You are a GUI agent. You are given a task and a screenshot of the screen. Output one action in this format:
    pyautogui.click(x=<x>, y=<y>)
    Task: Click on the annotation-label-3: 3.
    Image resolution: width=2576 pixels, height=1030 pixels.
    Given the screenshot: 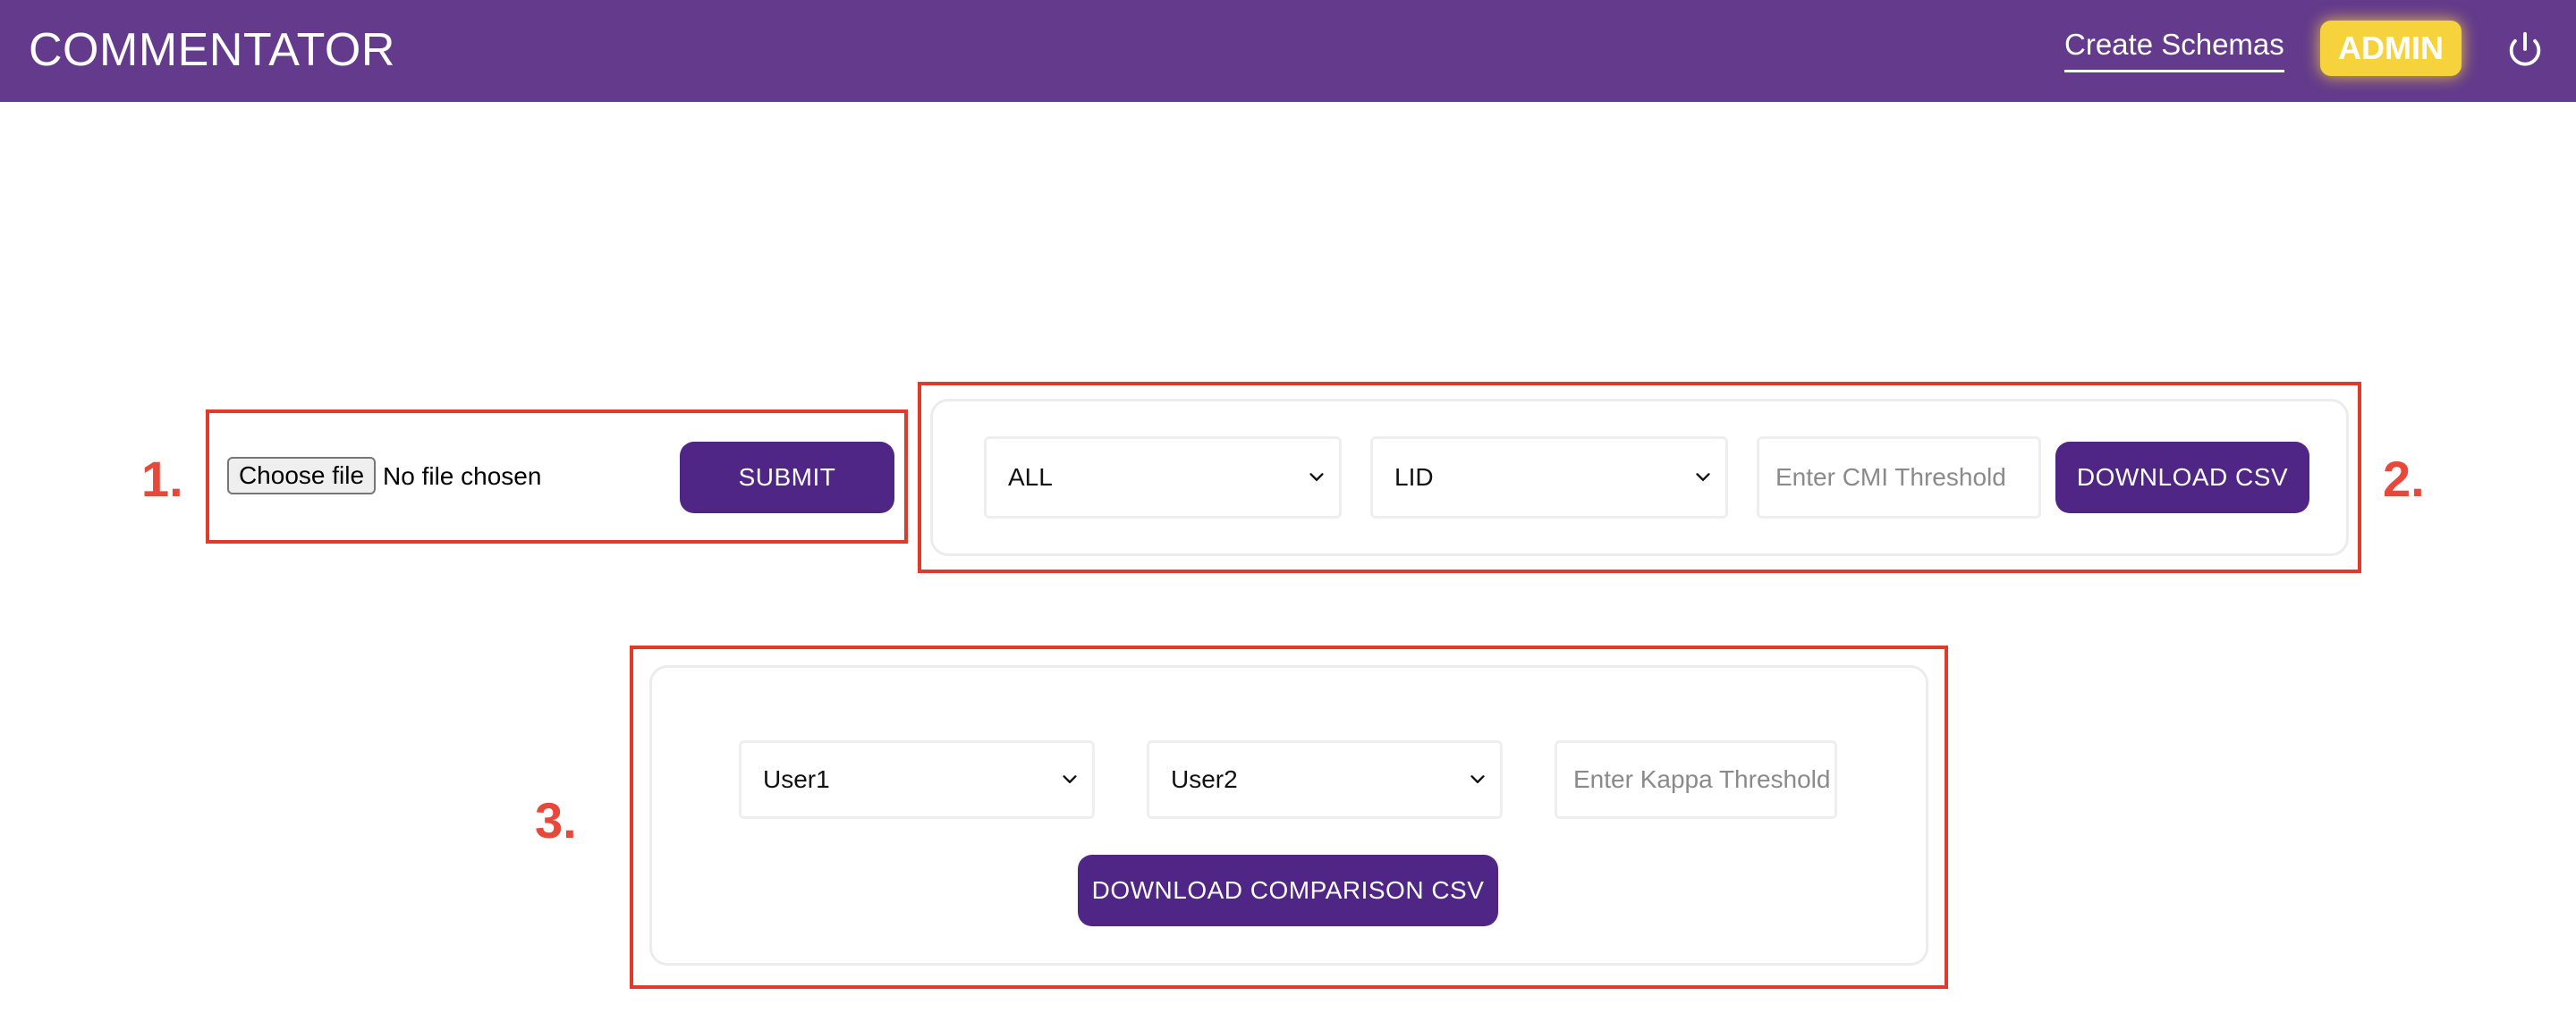 What is the action you would take?
    pyautogui.click(x=556, y=820)
    